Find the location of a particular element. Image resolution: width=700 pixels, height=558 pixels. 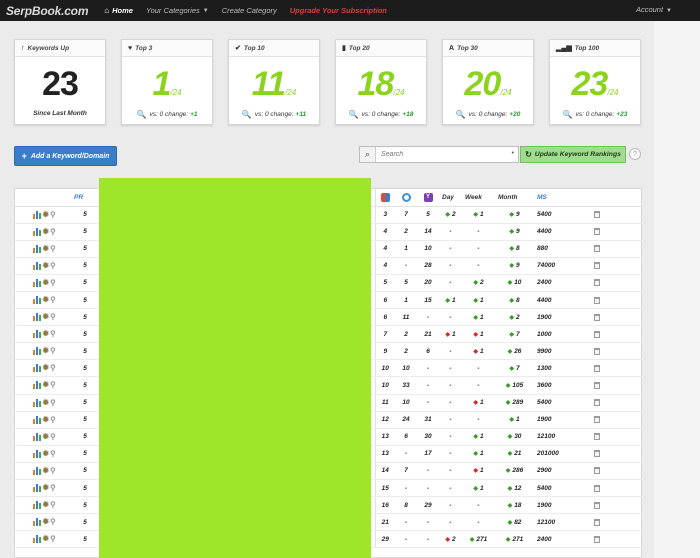

add-keyword-button: + Add a Keyword/Domain is located at coordinates (65, 156).